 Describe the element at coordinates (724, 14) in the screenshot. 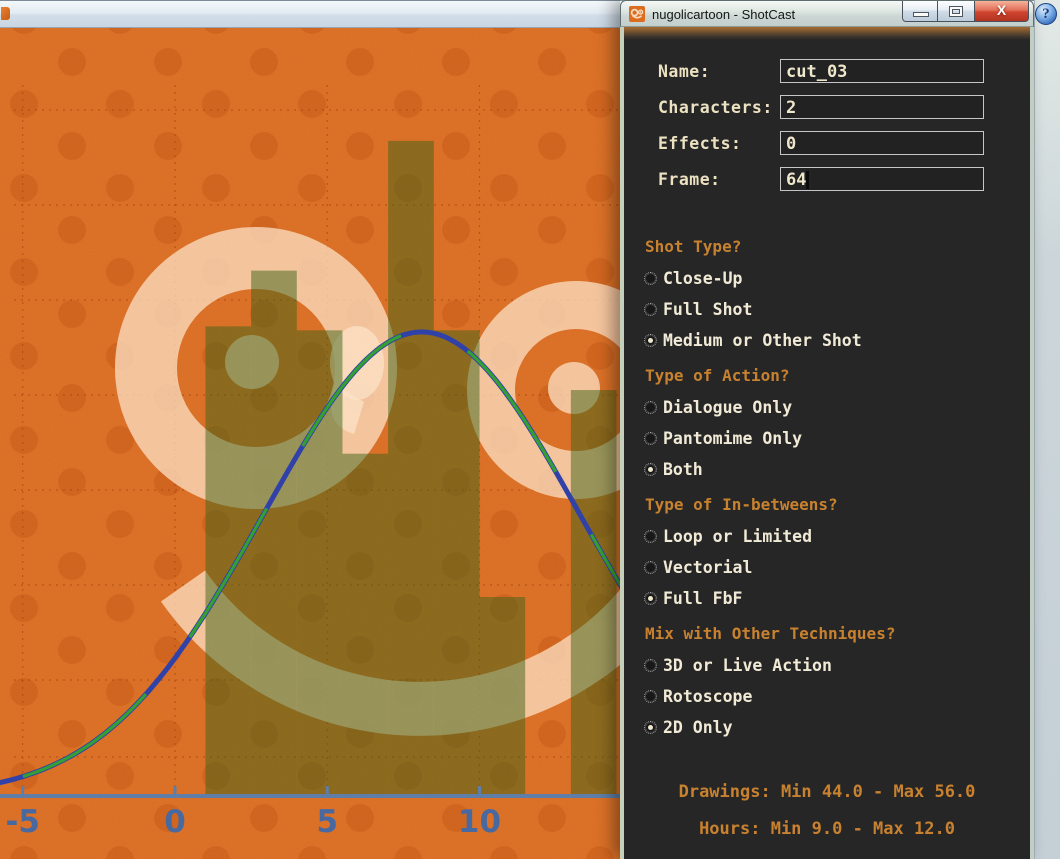

I see `dialog-title: nugolicartoon - ShotCast` at that location.